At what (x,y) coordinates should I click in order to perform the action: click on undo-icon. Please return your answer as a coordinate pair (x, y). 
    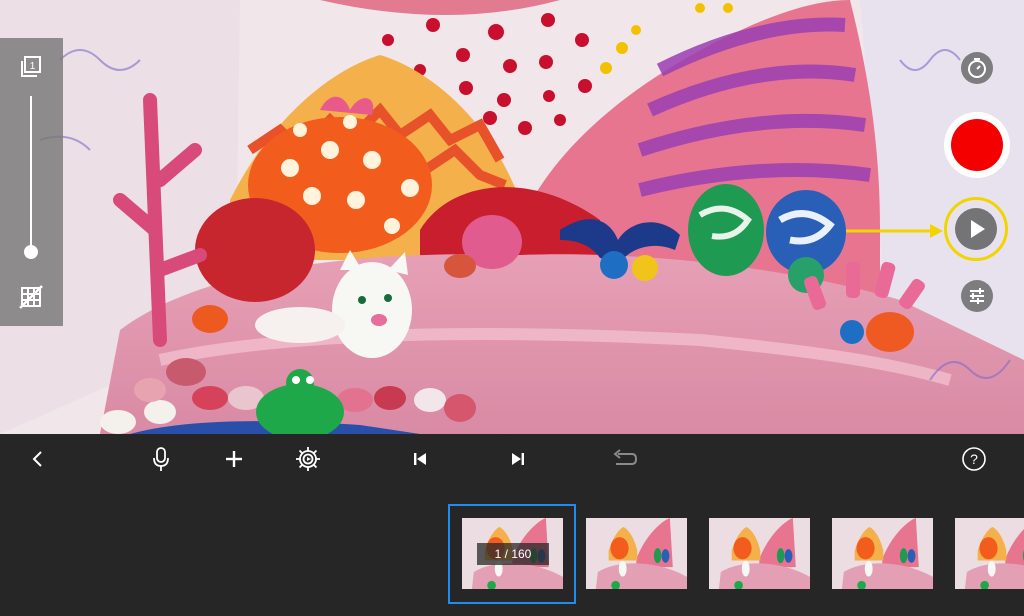
    Looking at the image, I should click on (625, 457).